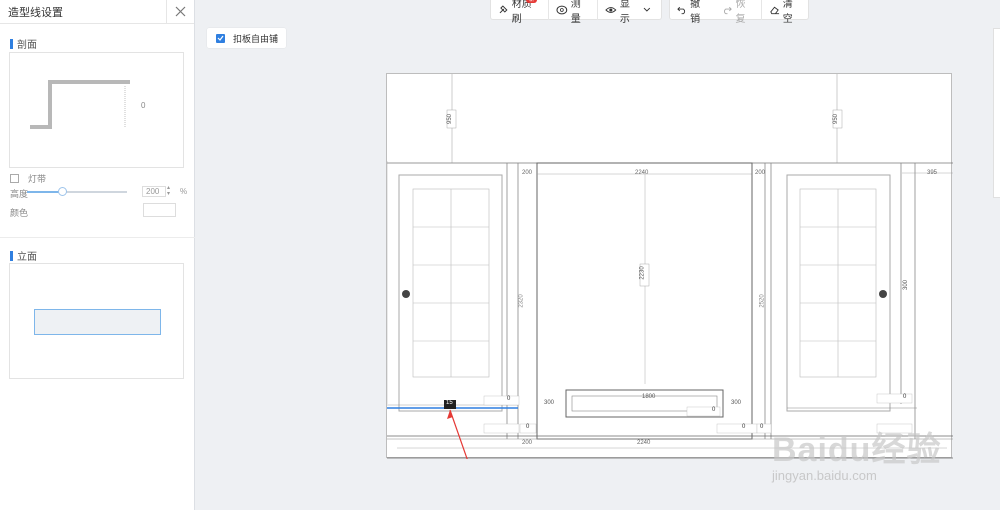 This screenshot has width=1000, height=510. What do you see at coordinates (154, 191) in the screenshot?
I see `height-input: 200` at bounding box center [154, 191].